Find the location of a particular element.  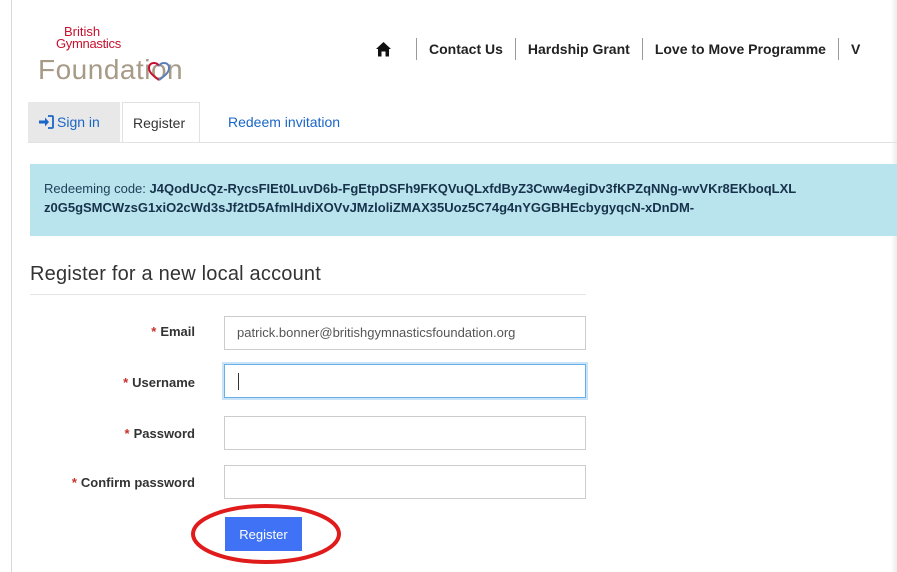

tab-sign-in: Sign in is located at coordinates (74, 122).